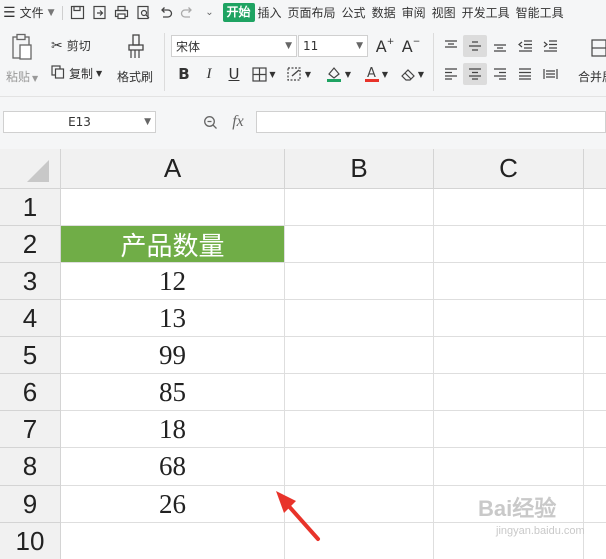 The width and height of the screenshot is (606, 559). I want to click on row-header-3: 3, so click(30, 281).